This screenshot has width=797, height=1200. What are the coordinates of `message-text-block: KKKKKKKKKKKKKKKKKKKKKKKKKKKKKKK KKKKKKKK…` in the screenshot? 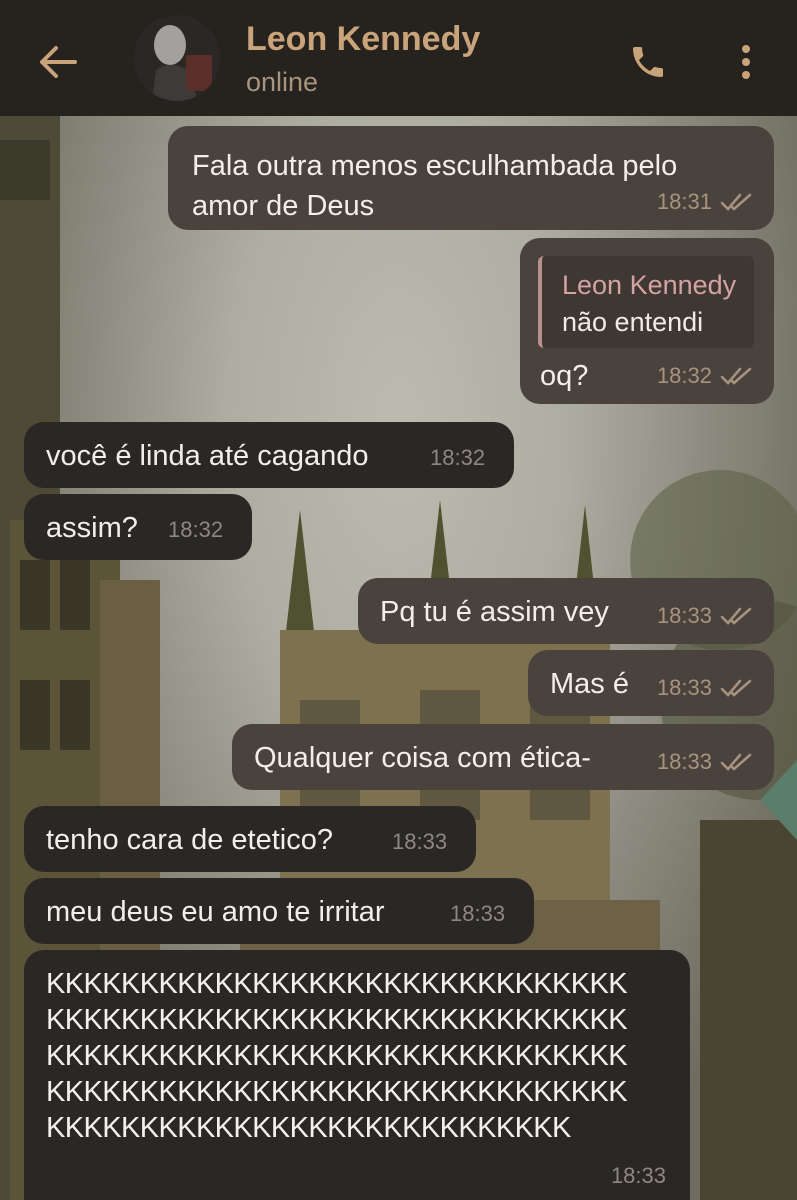 It's located at (337, 1056).